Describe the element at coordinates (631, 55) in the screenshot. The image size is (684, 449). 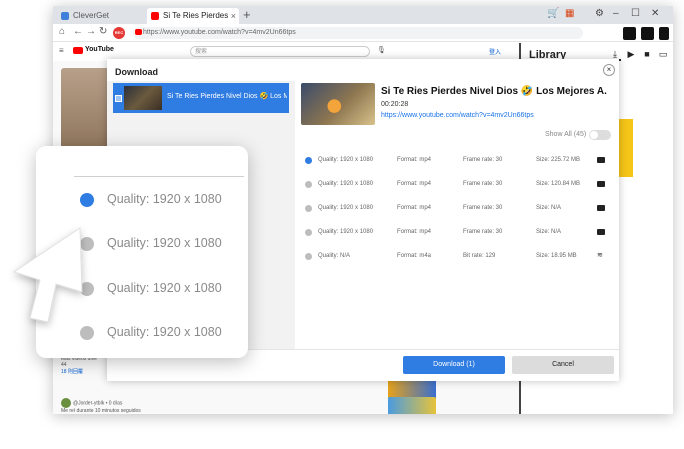
I see `youtube-icon: ▶` at that location.